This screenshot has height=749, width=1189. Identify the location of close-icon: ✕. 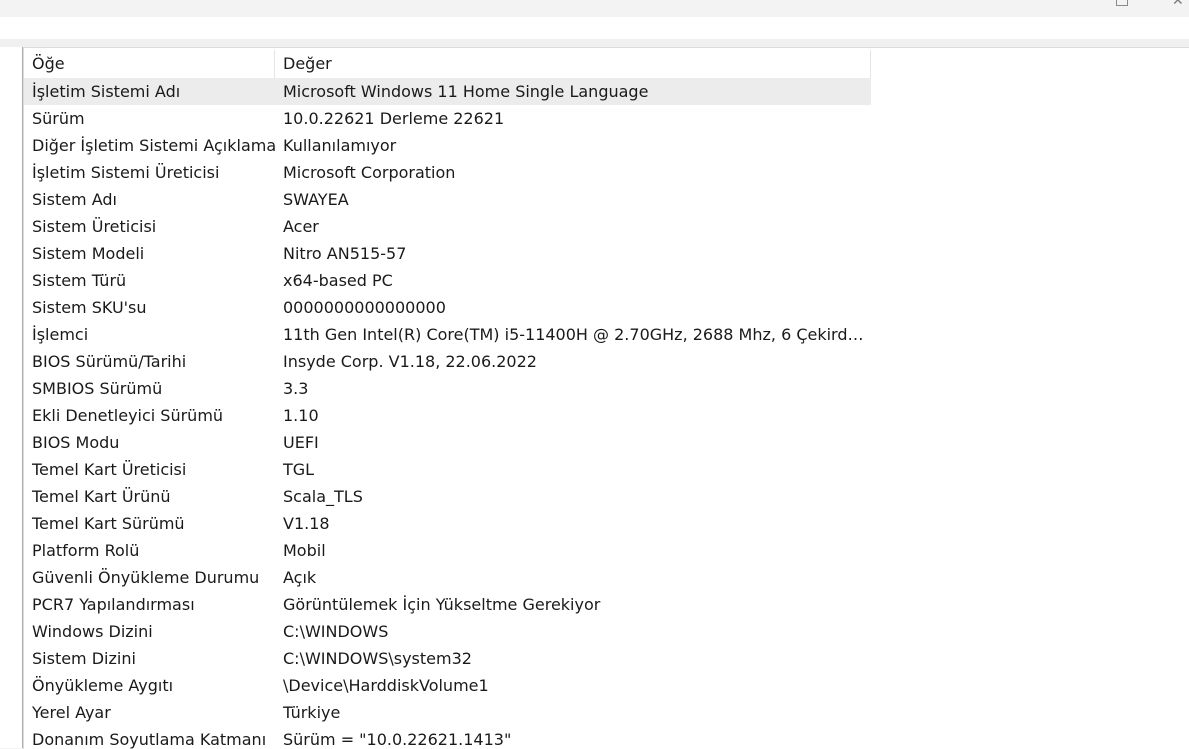
(1178, 4).